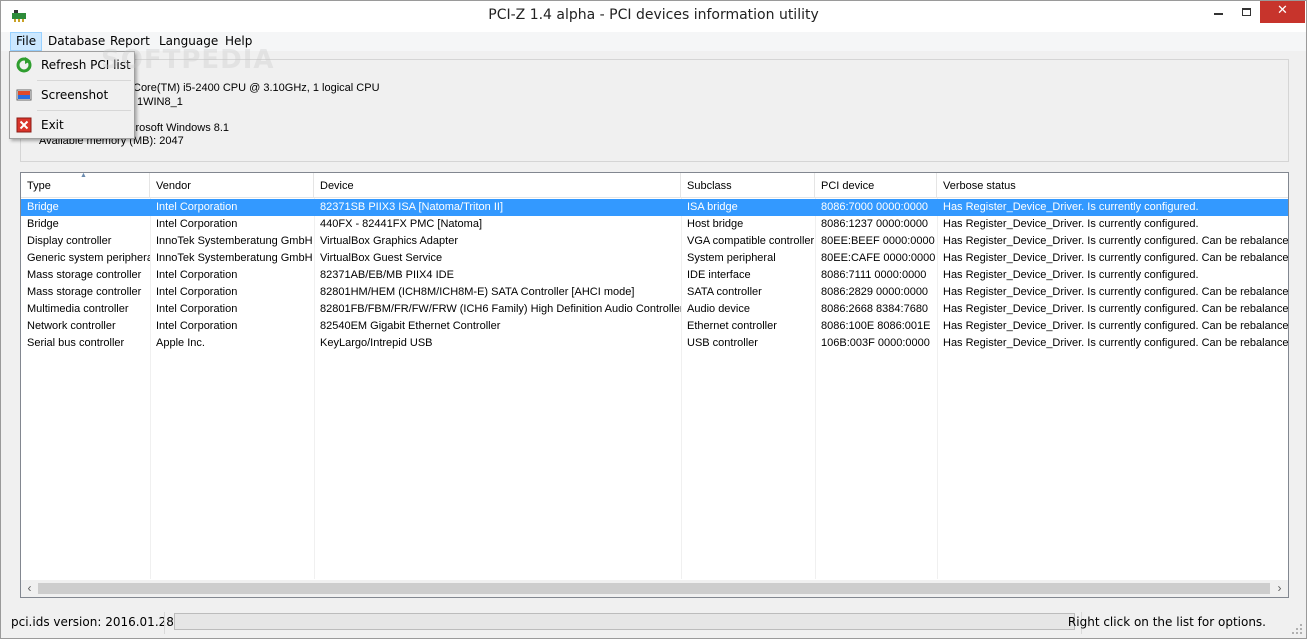 Image resolution: width=1307 pixels, height=639 pixels. Describe the element at coordinates (180, 128) in the screenshot. I see `os-info: crosoft Windows 8.1` at that location.